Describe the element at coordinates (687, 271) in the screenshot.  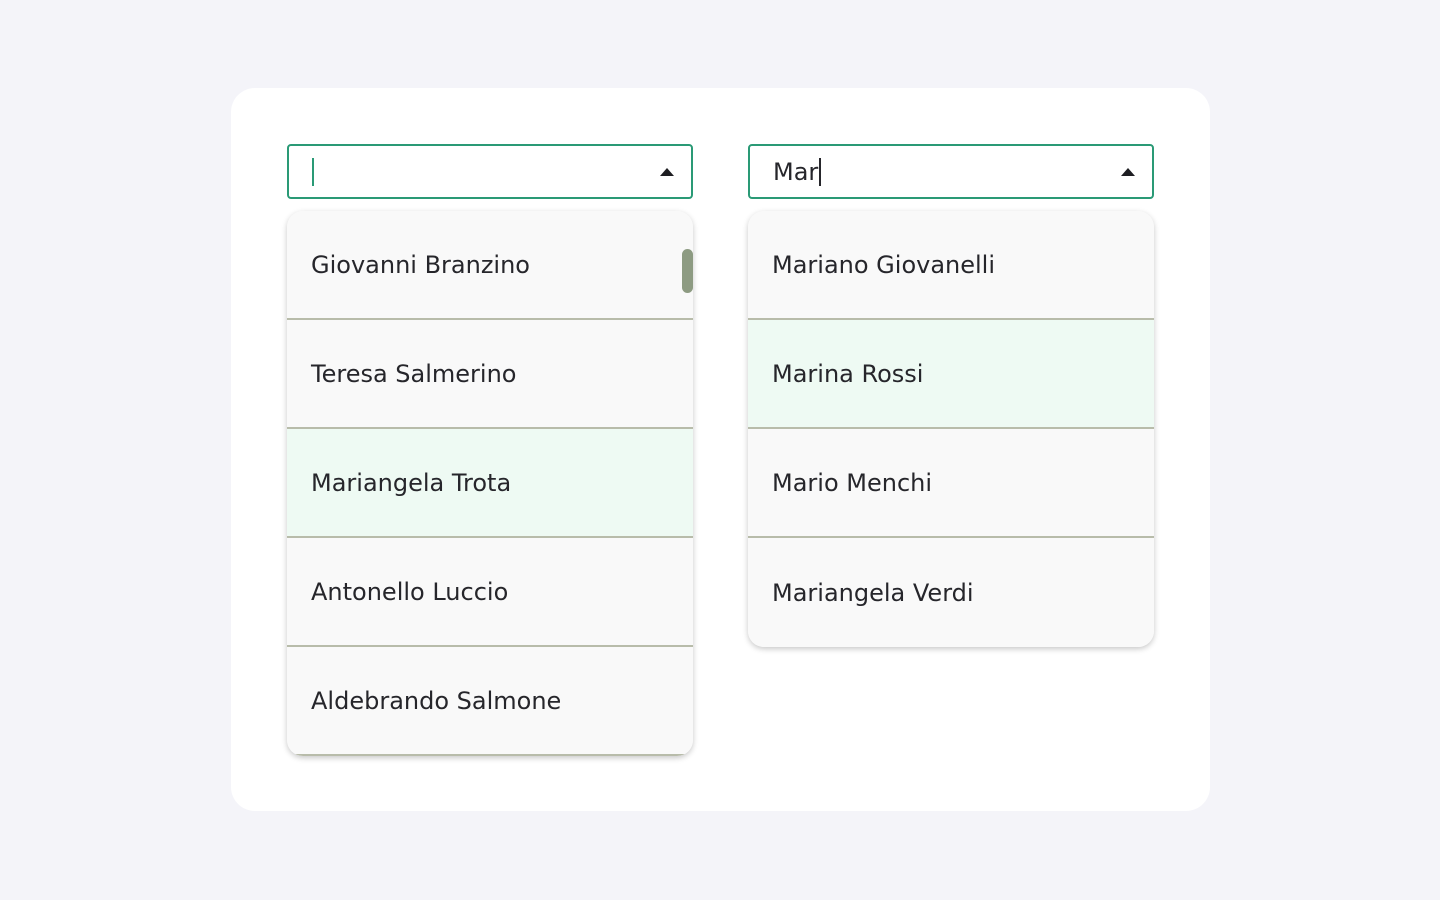
I see `listbox-scrollbar-thumb` at that location.